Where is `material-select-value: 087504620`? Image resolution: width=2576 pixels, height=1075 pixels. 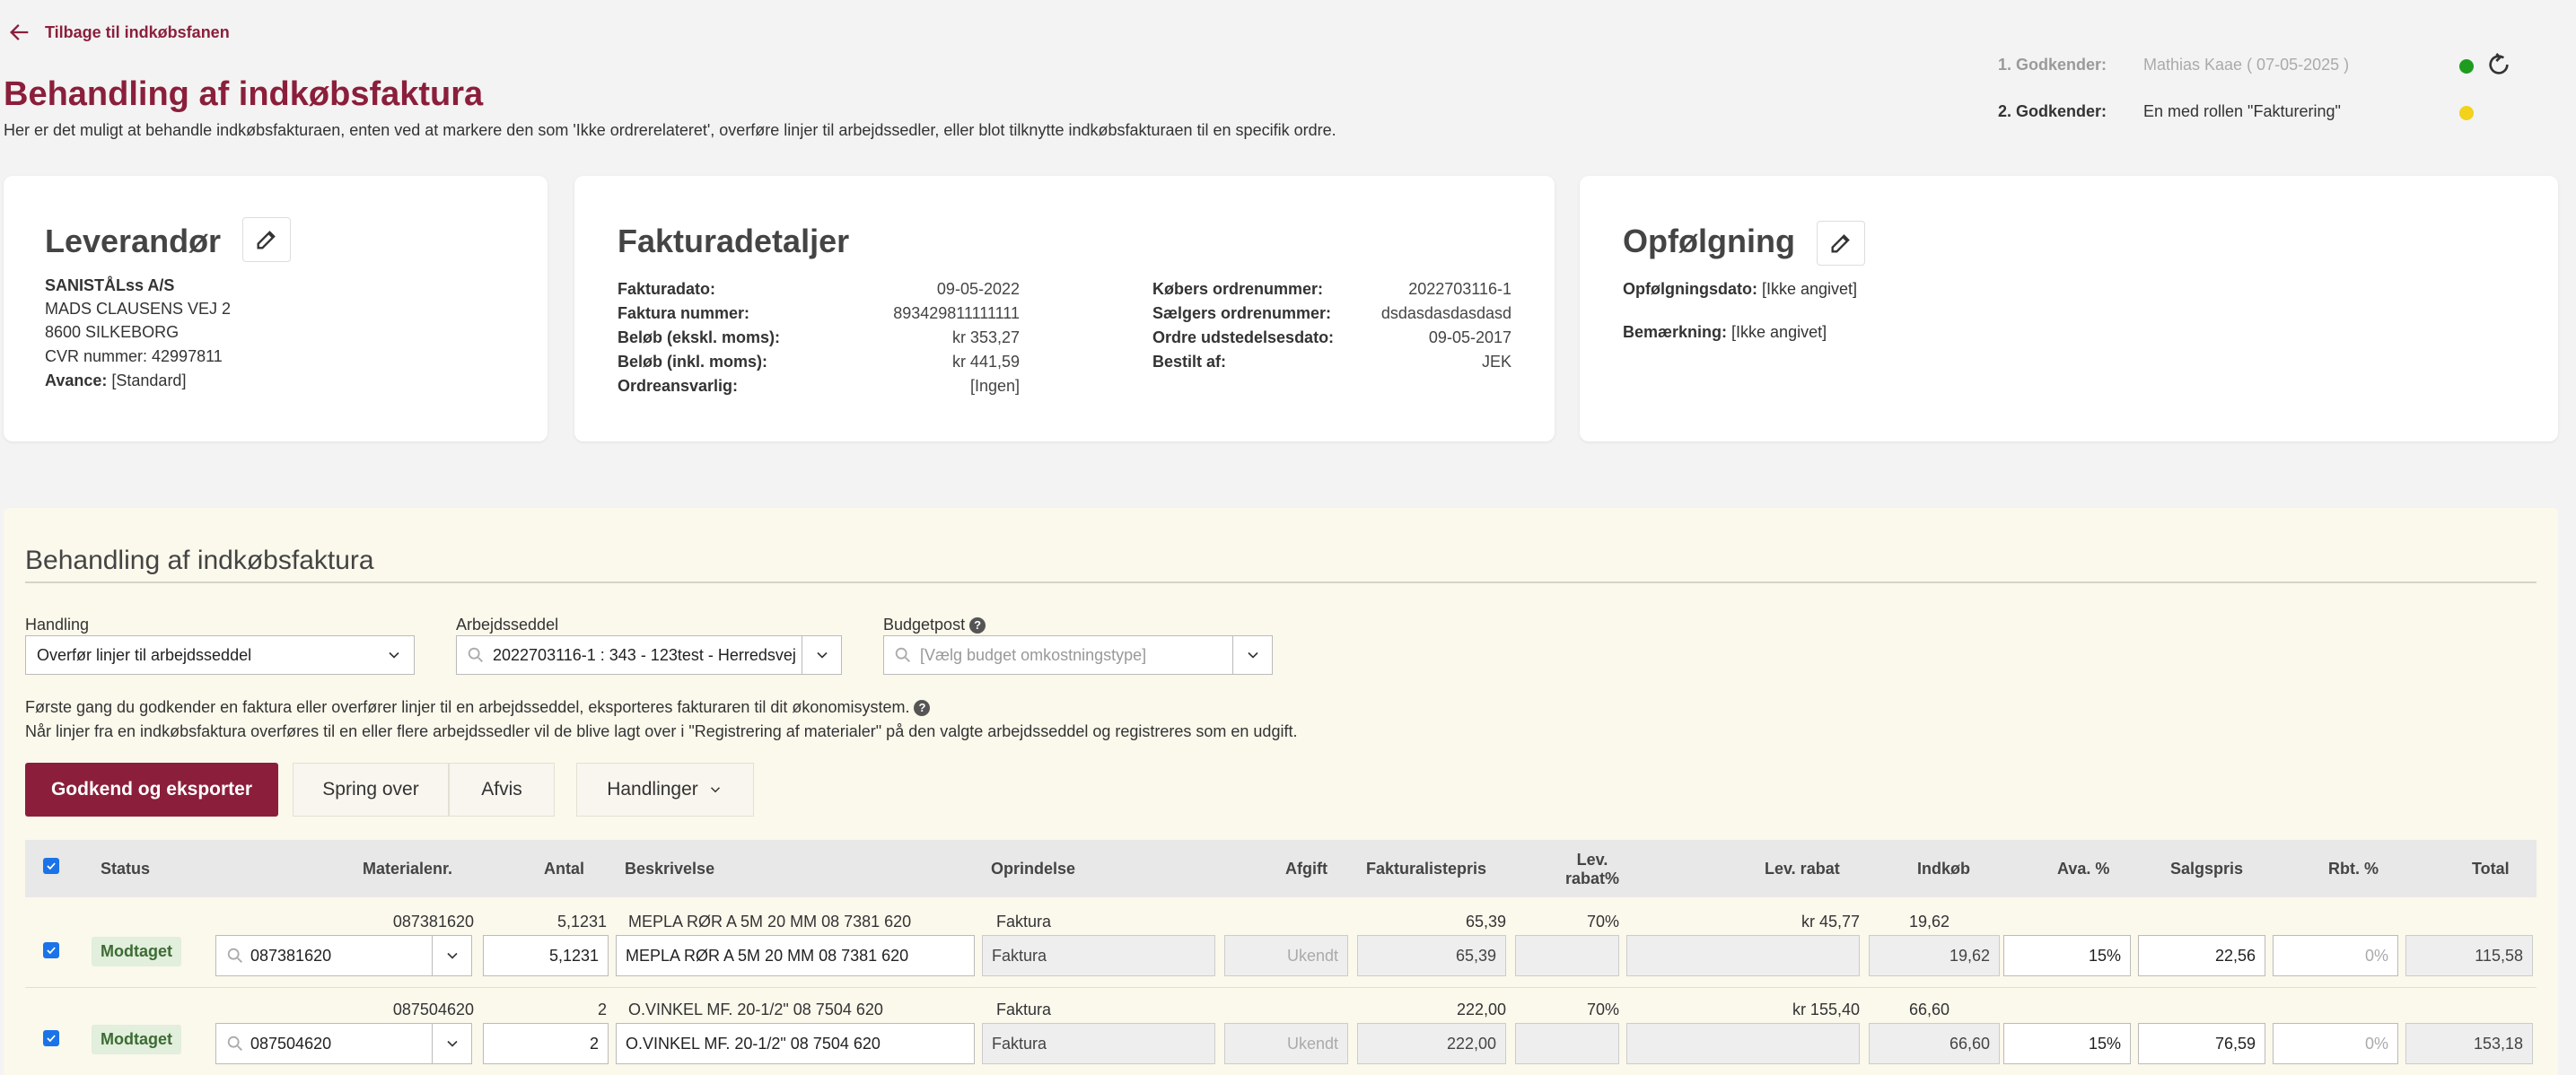 material-select-value: 087504620 is located at coordinates (291, 1043).